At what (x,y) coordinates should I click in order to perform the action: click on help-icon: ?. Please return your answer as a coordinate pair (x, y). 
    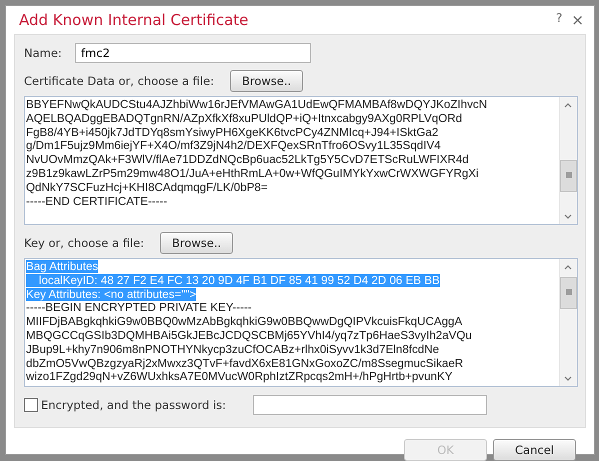
    Looking at the image, I should click on (559, 20).